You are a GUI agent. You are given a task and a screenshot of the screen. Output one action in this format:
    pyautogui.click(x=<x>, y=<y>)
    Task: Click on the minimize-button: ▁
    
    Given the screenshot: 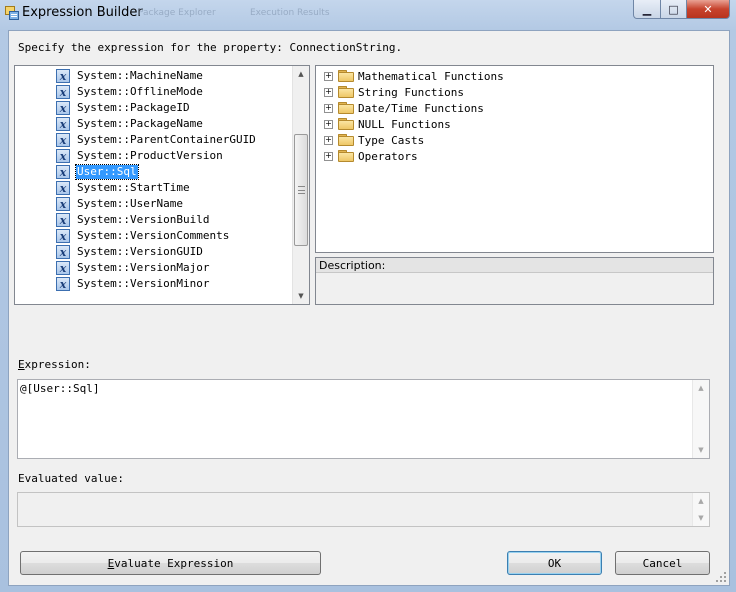 What is the action you would take?
    pyautogui.click(x=647, y=9)
    